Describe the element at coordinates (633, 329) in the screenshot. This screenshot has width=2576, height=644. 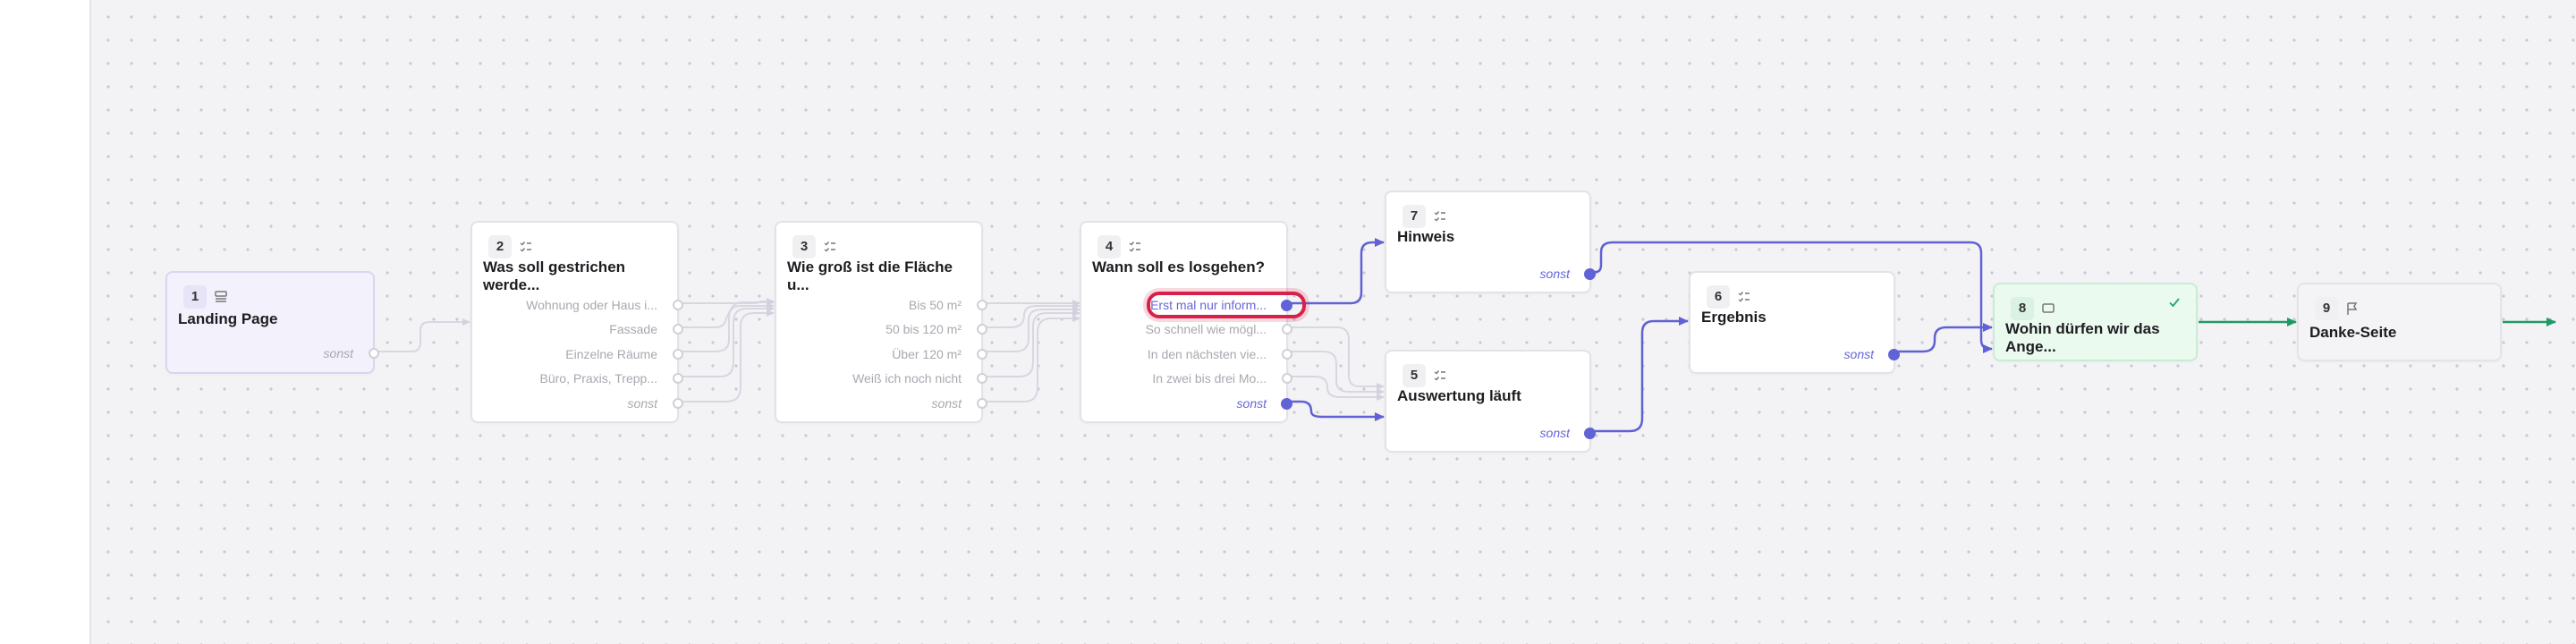
I see `answer-option: Fassade` at that location.